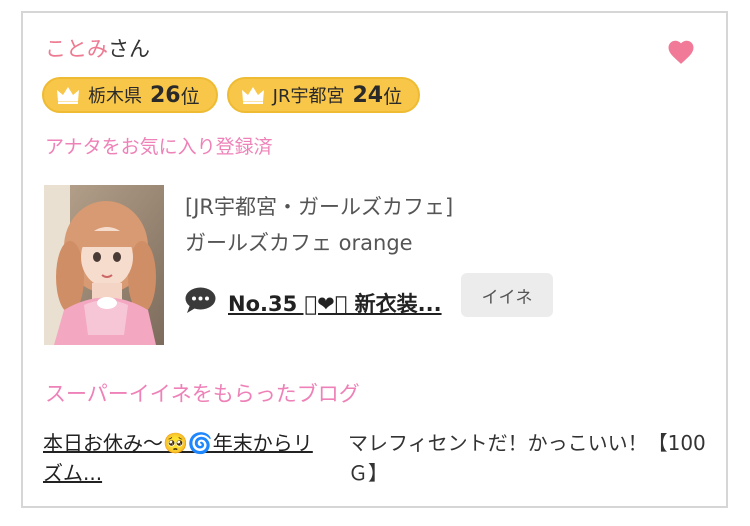 Image resolution: width=750 pixels, height=526 pixels. I want to click on shop-area: [JR宇都宮・ガールズカフェ], so click(319, 207).